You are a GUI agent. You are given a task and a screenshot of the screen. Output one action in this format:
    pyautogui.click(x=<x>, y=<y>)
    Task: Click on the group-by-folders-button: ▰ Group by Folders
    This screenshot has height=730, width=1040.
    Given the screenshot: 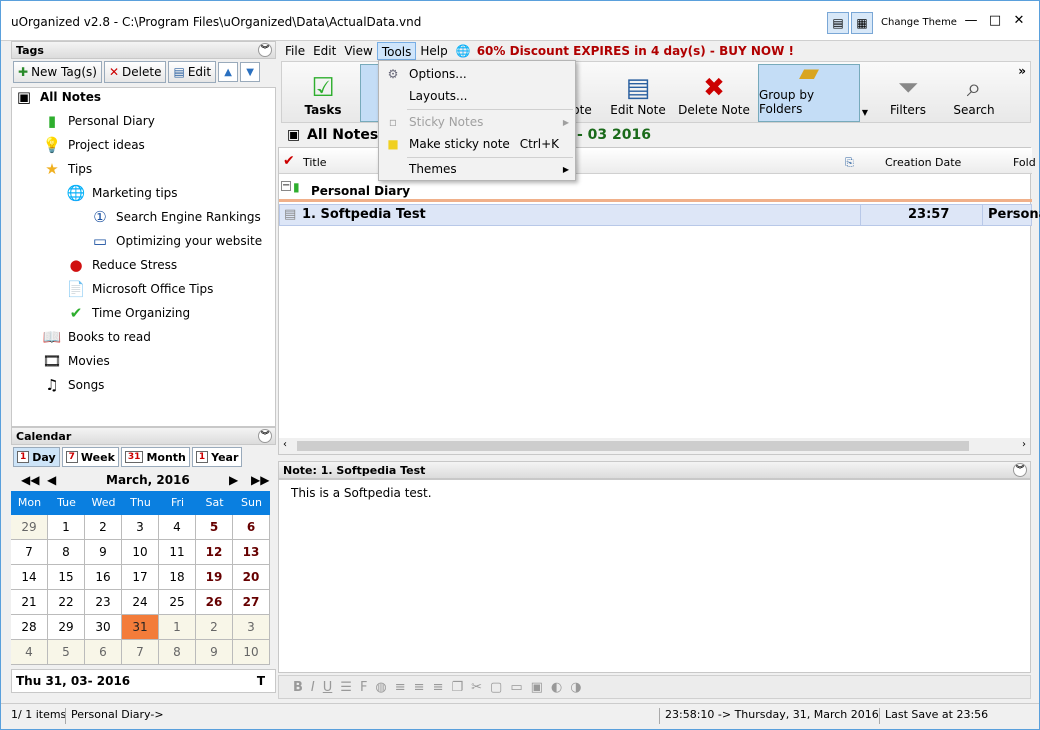 What is the action you would take?
    pyautogui.click(x=809, y=90)
    